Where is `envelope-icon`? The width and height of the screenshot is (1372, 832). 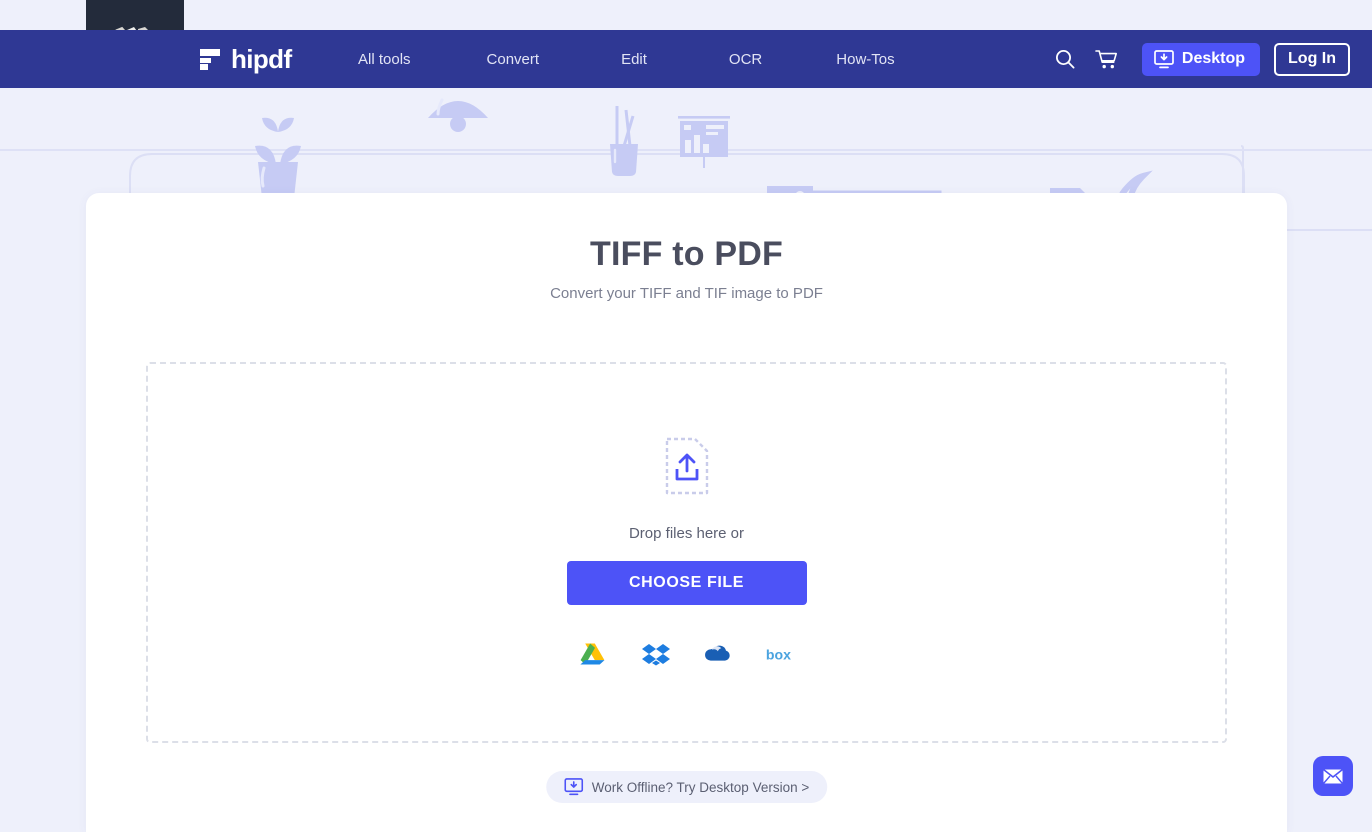 envelope-icon is located at coordinates (1333, 776).